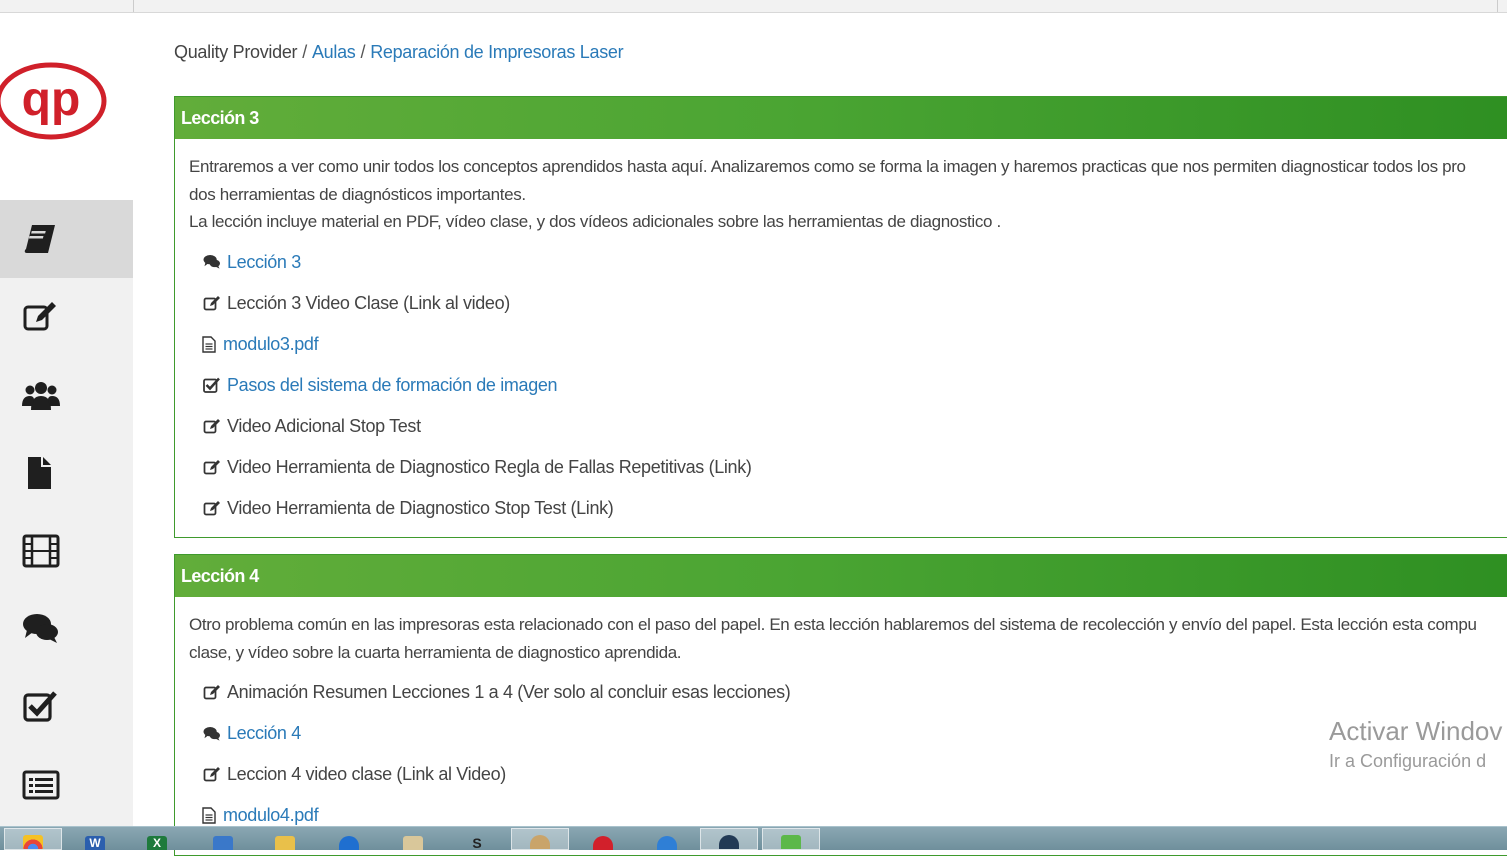 This screenshot has height=856, width=1507. Describe the element at coordinates (264, 262) in the screenshot. I see `lesson-item-link: Lección 3` at that location.